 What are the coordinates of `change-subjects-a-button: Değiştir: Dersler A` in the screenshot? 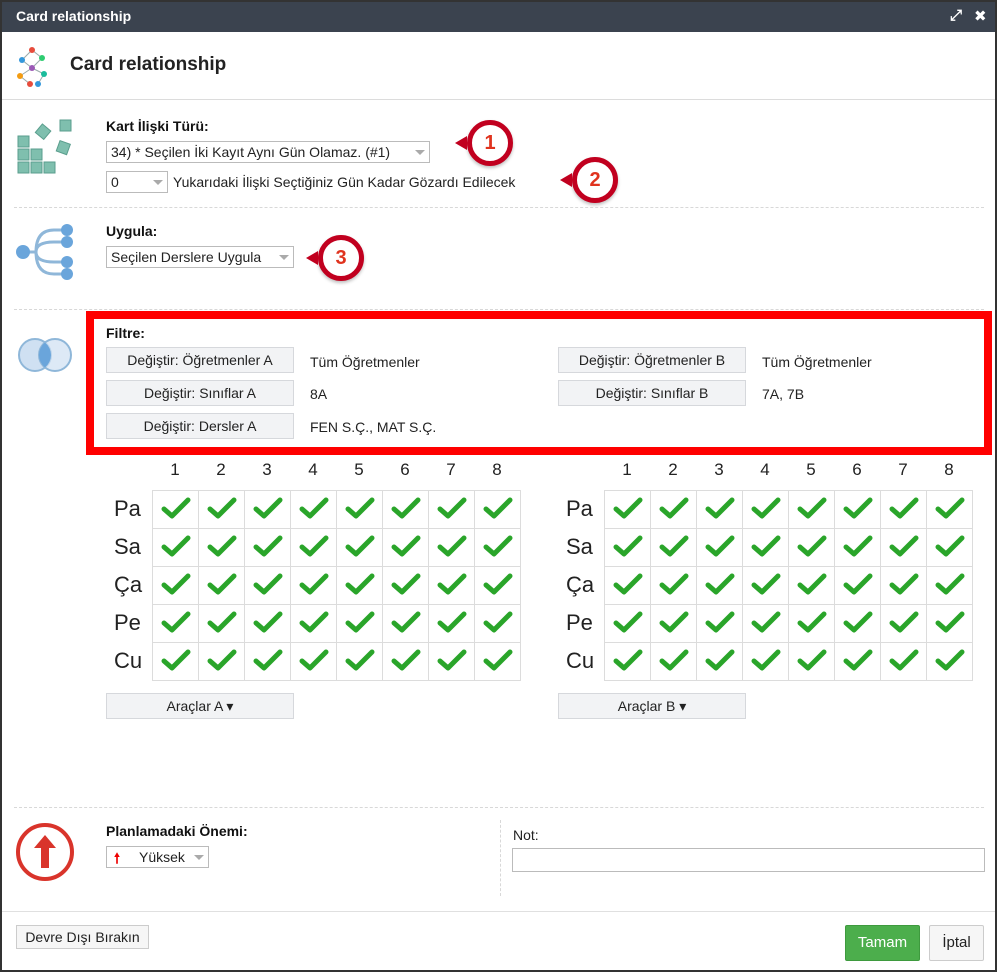 It's located at (200, 426).